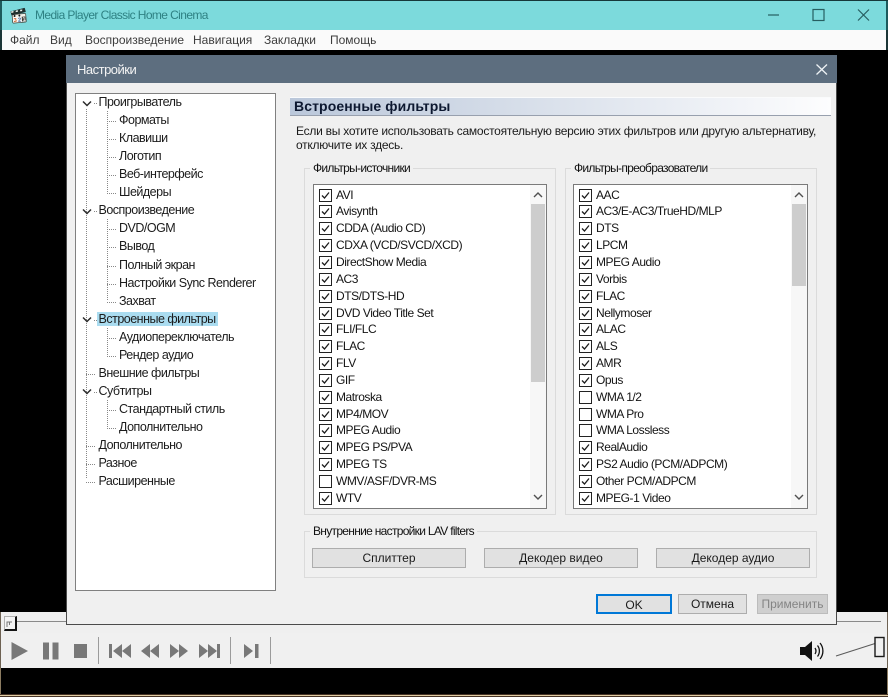 This screenshot has width=888, height=697. What do you see at coordinates (20, 20) in the screenshot?
I see `svg-text: 2` at bounding box center [20, 20].